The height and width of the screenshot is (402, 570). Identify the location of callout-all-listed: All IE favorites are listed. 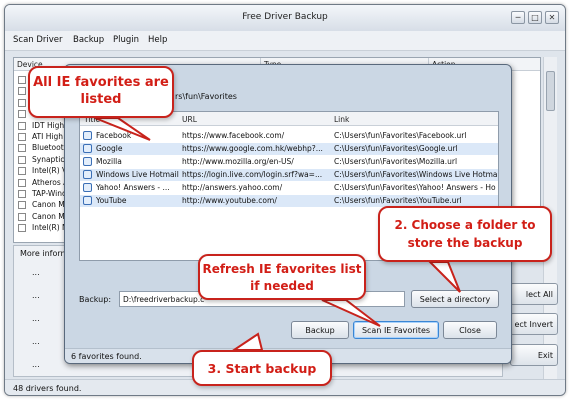
(101, 92).